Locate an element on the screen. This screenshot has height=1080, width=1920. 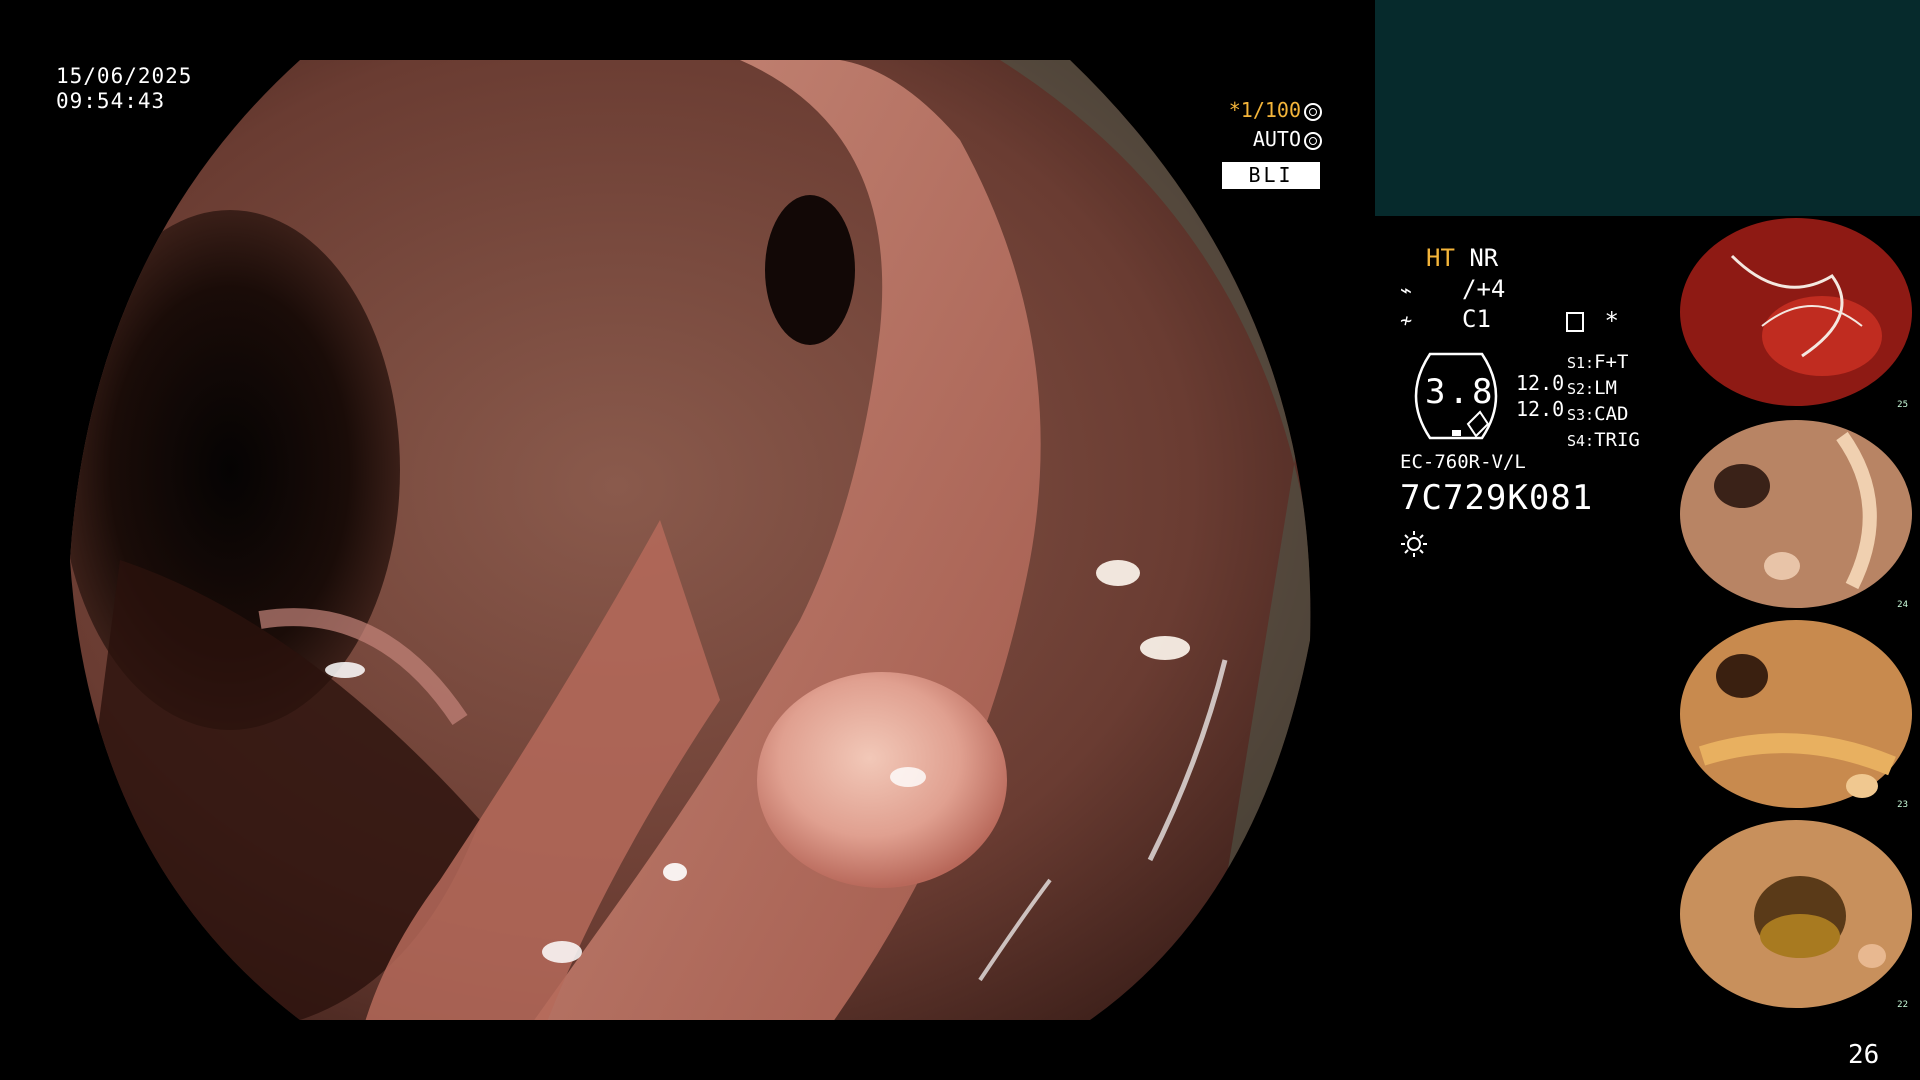
enhance-row: ⌁ /+4 is located at coordinates (1452, 289).